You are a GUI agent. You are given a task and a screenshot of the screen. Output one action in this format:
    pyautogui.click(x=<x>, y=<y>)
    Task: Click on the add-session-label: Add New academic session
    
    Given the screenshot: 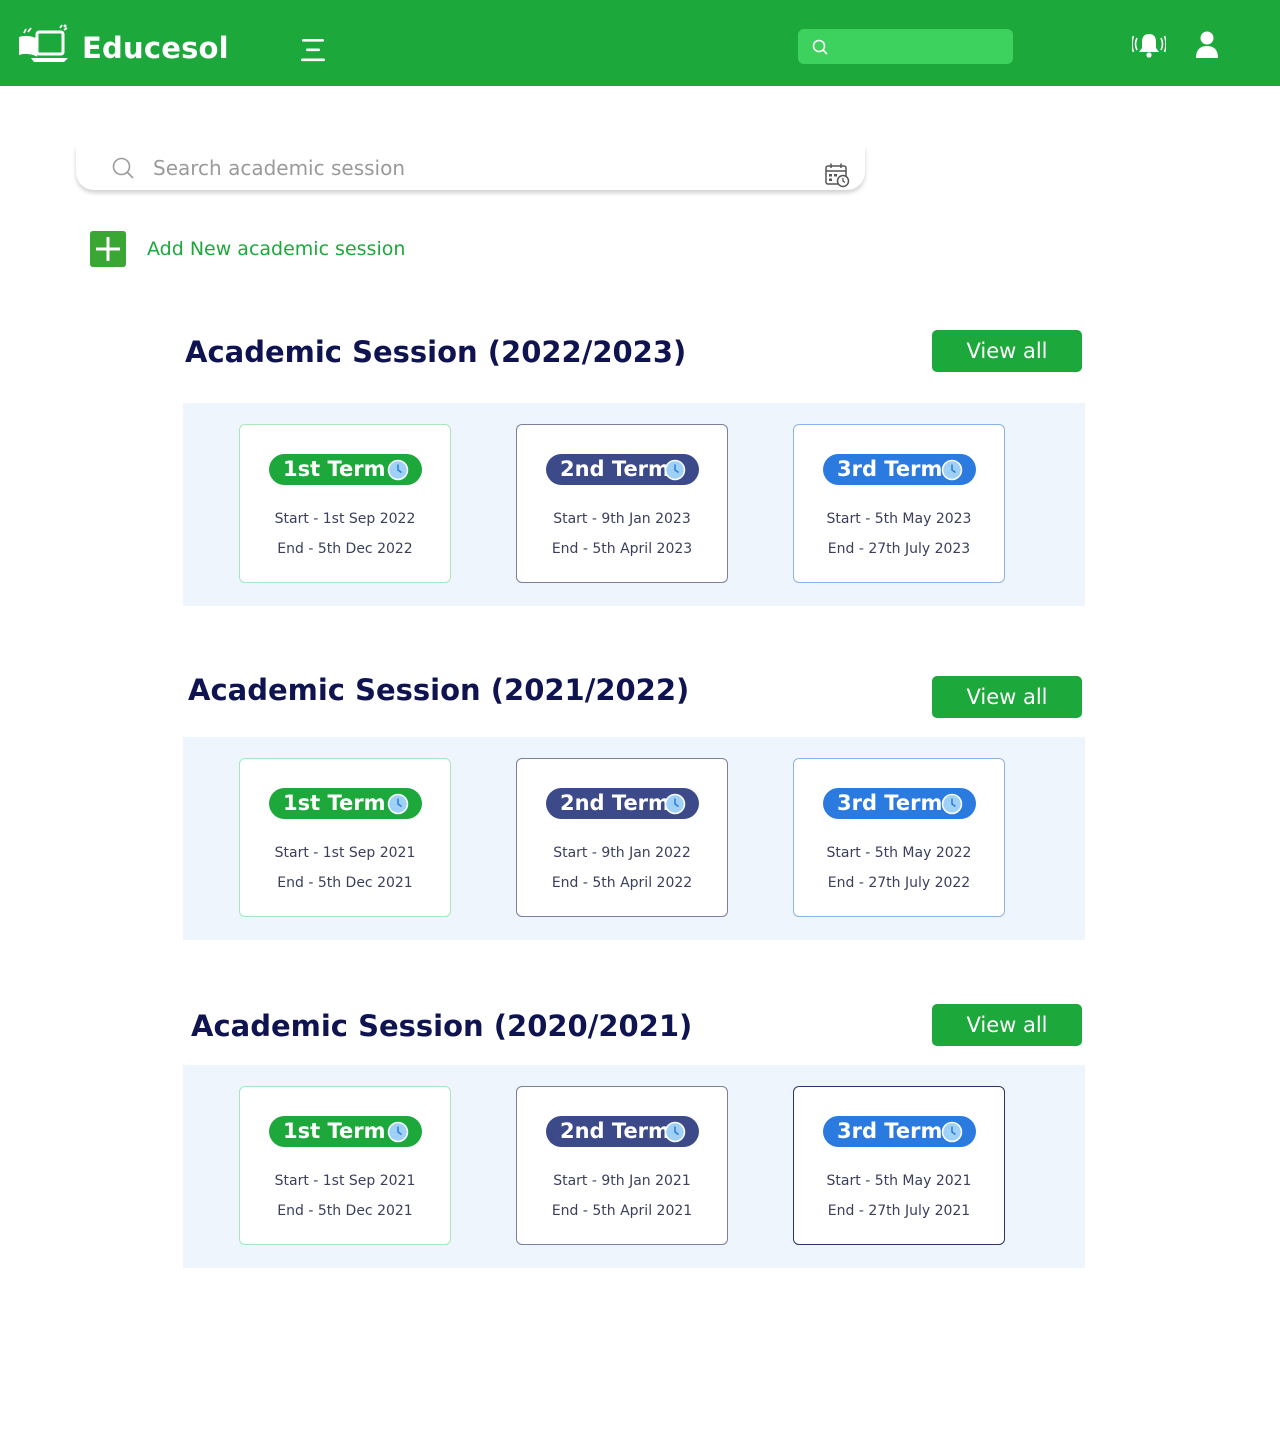 What is the action you would take?
    pyautogui.click(x=276, y=249)
    